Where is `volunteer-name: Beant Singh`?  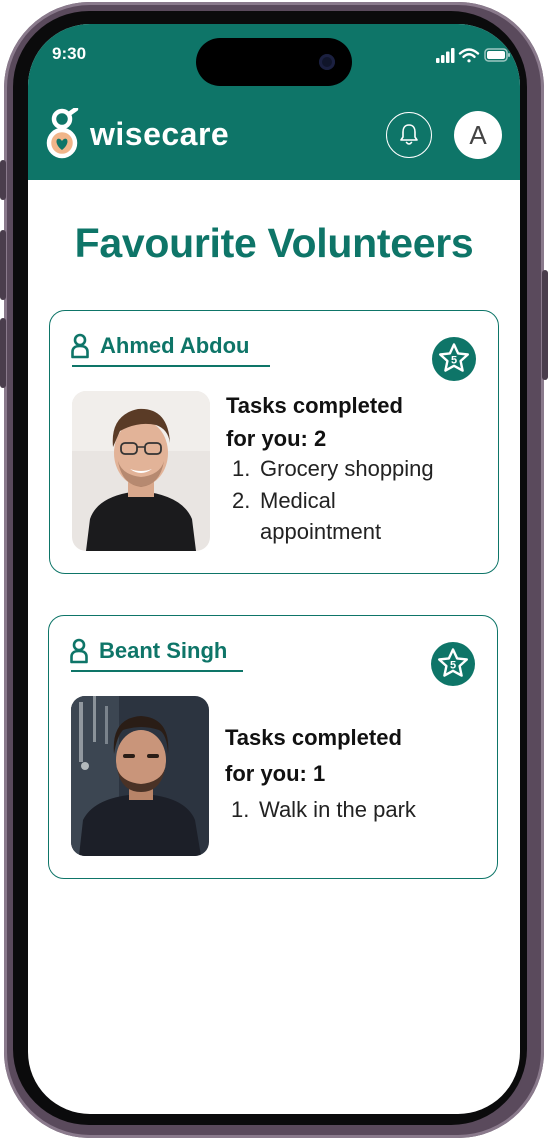 volunteer-name: Beant Singh is located at coordinates (163, 650).